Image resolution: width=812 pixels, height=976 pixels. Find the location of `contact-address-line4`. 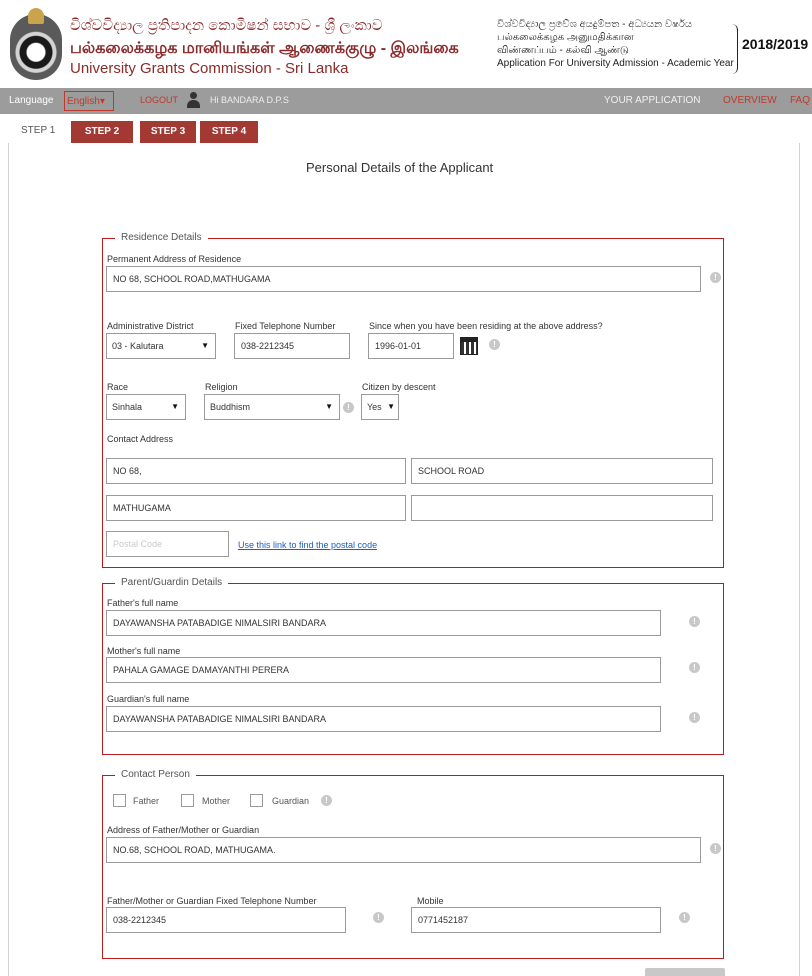

contact-address-line4 is located at coordinates (562, 508).